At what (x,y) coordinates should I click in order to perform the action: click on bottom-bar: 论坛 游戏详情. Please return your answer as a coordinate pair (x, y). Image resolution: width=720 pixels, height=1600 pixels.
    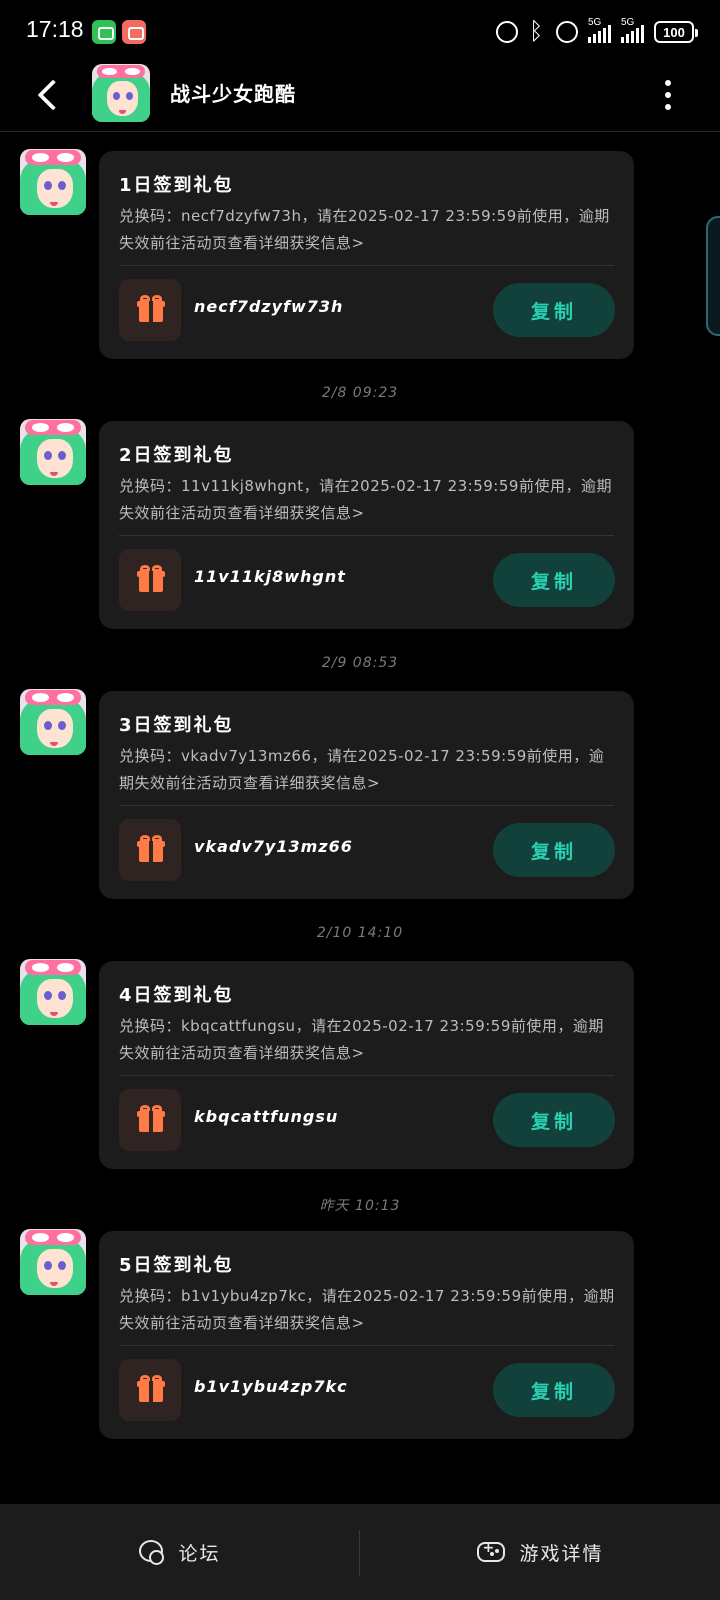
    Looking at the image, I should click on (360, 1552).